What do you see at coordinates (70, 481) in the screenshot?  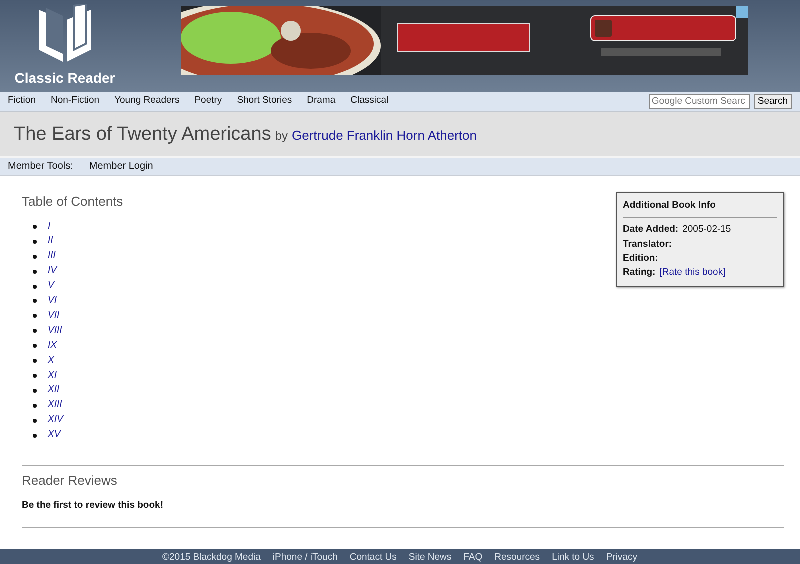 I see `reviews-heading: Reader Reviews` at bounding box center [70, 481].